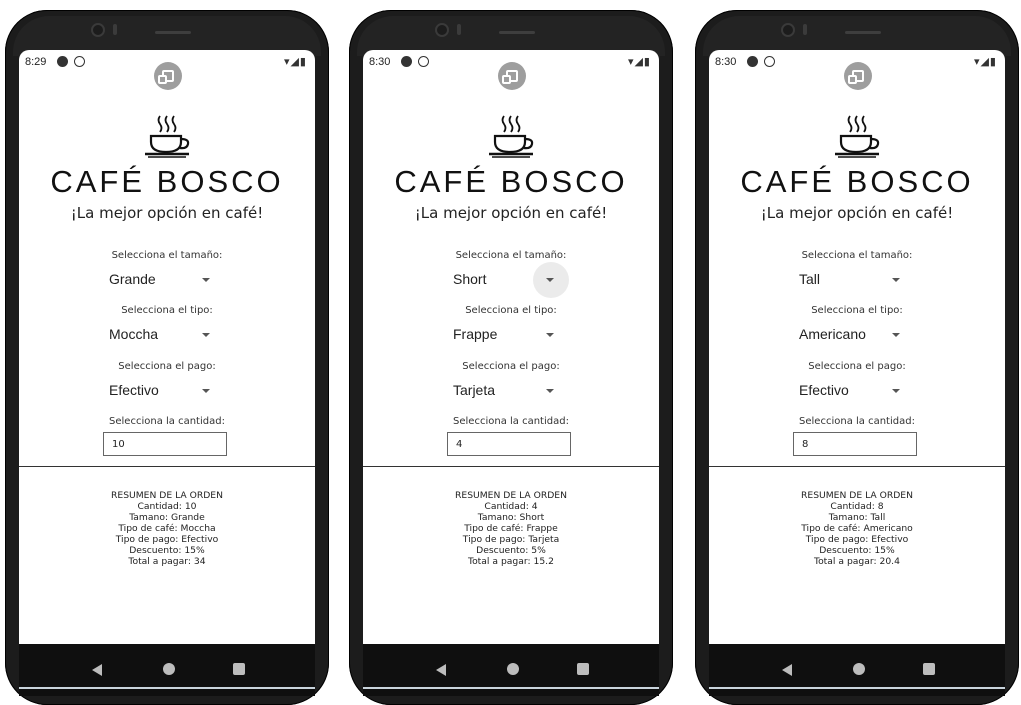 The height and width of the screenshot is (705, 1021). I want to click on summary-quantity: Cantidad: 8, so click(857, 506).